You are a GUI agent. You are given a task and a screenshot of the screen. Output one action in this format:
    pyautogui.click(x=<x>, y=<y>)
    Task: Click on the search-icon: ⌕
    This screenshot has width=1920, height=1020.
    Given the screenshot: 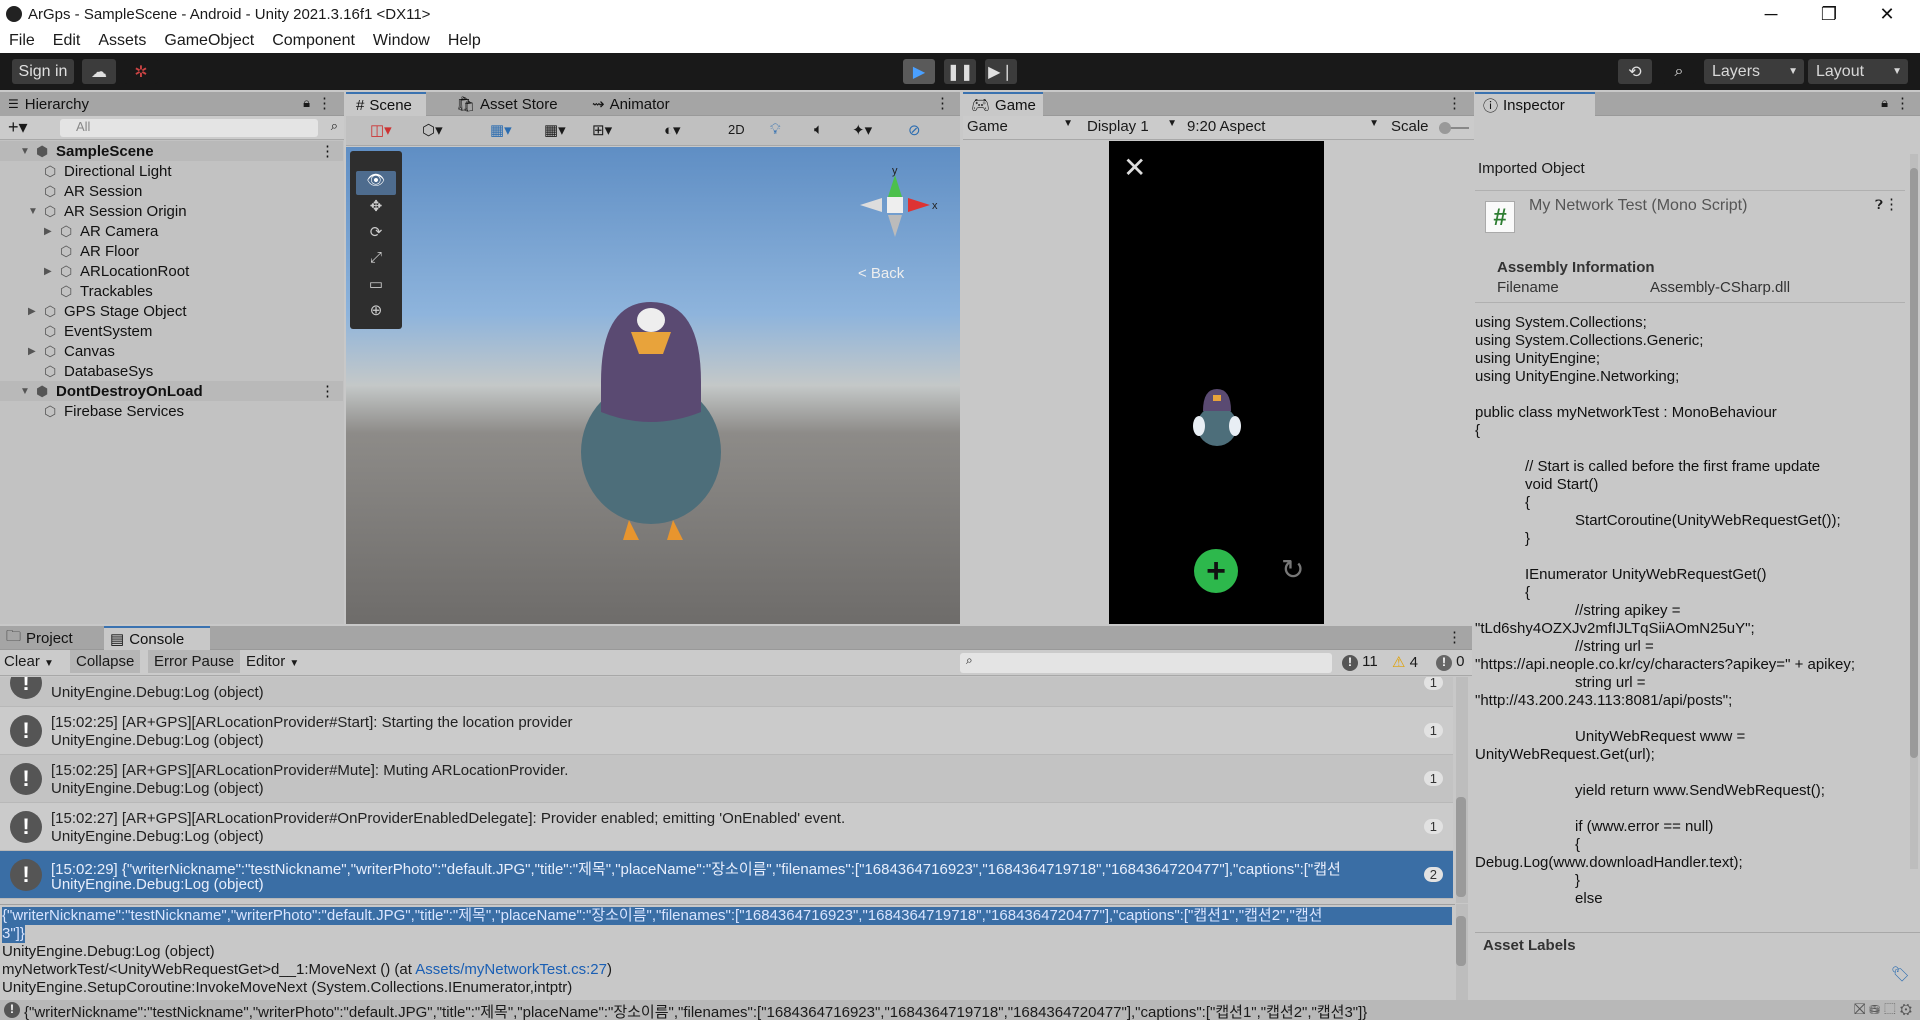 What is the action you would take?
    pyautogui.click(x=1679, y=71)
    